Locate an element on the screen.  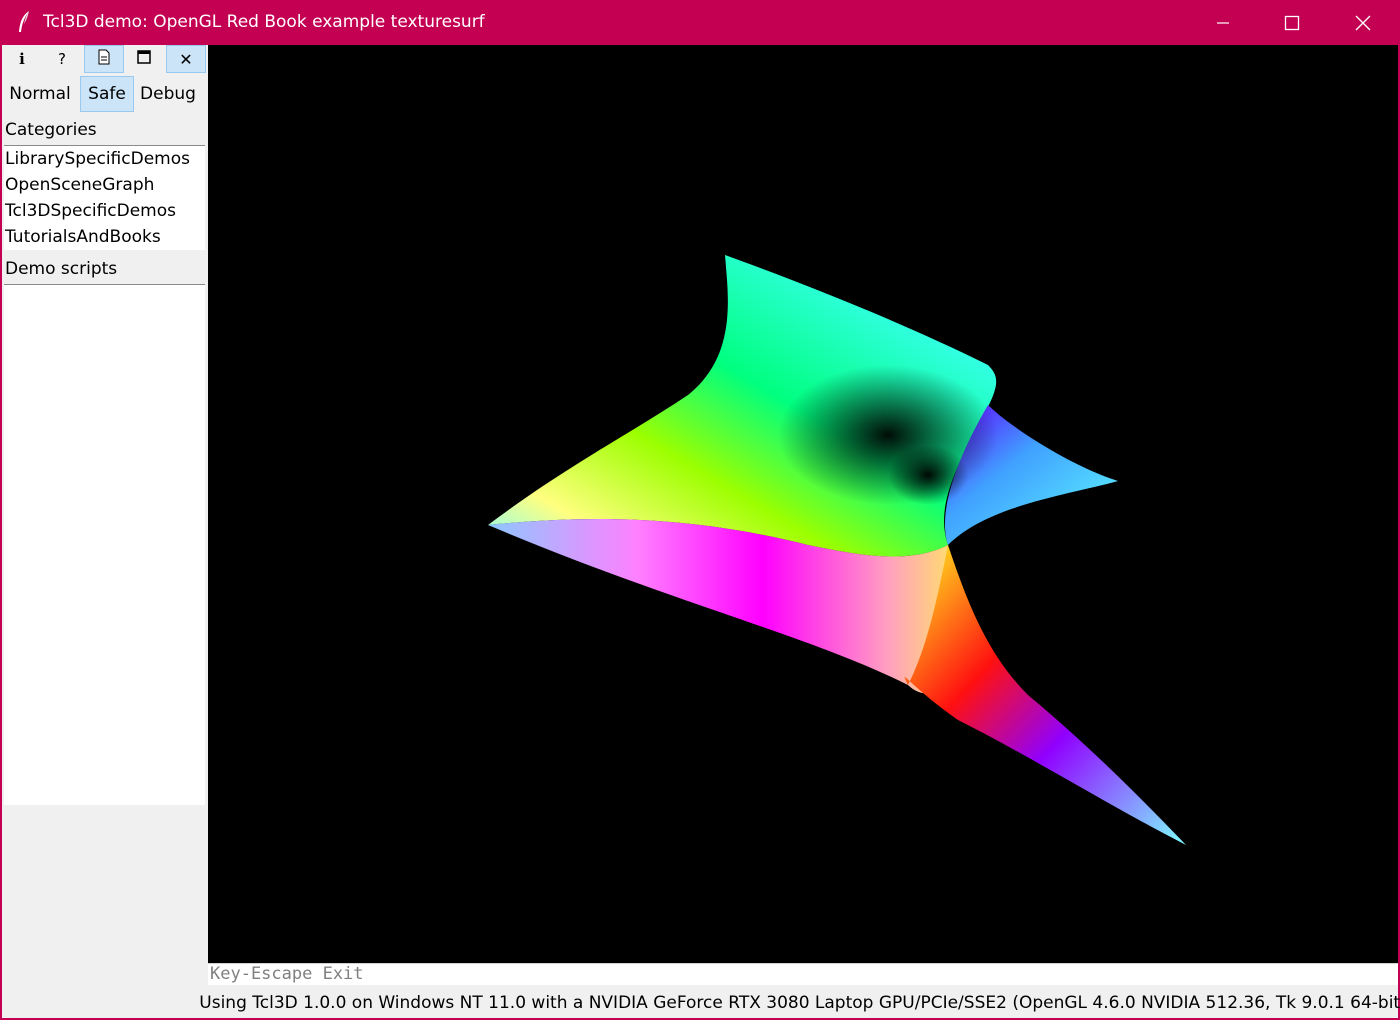
minimize-button is located at coordinates (1223, 22).